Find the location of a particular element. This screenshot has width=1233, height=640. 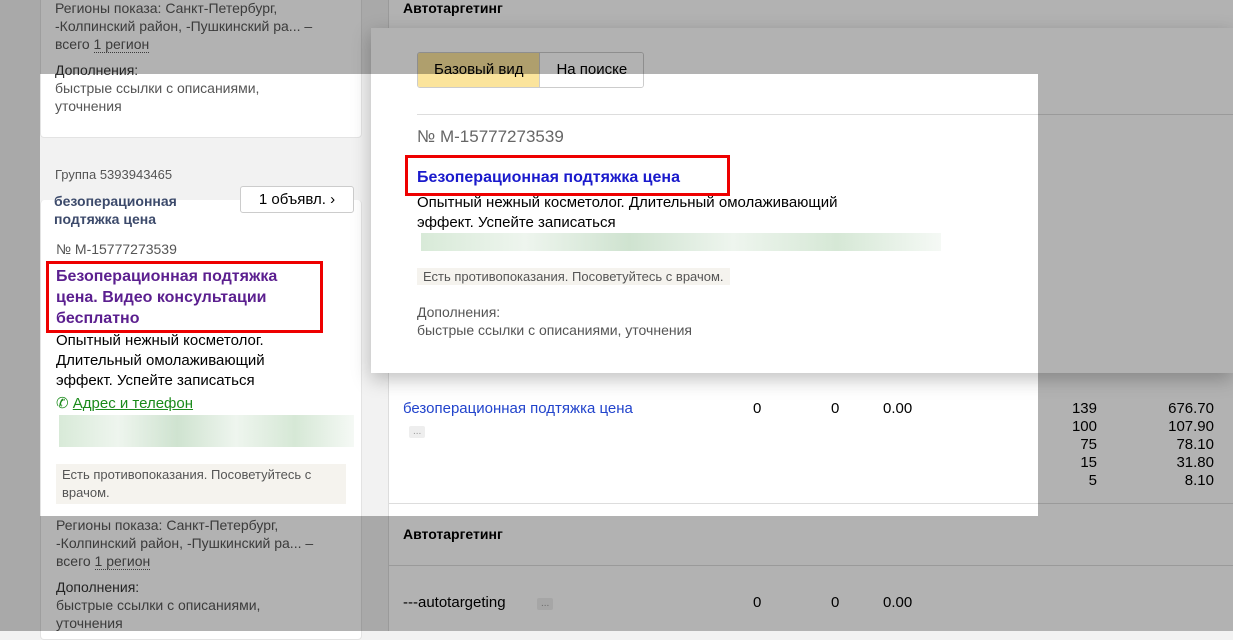

ads-count-button: 1 объявл. › is located at coordinates (297, 199).